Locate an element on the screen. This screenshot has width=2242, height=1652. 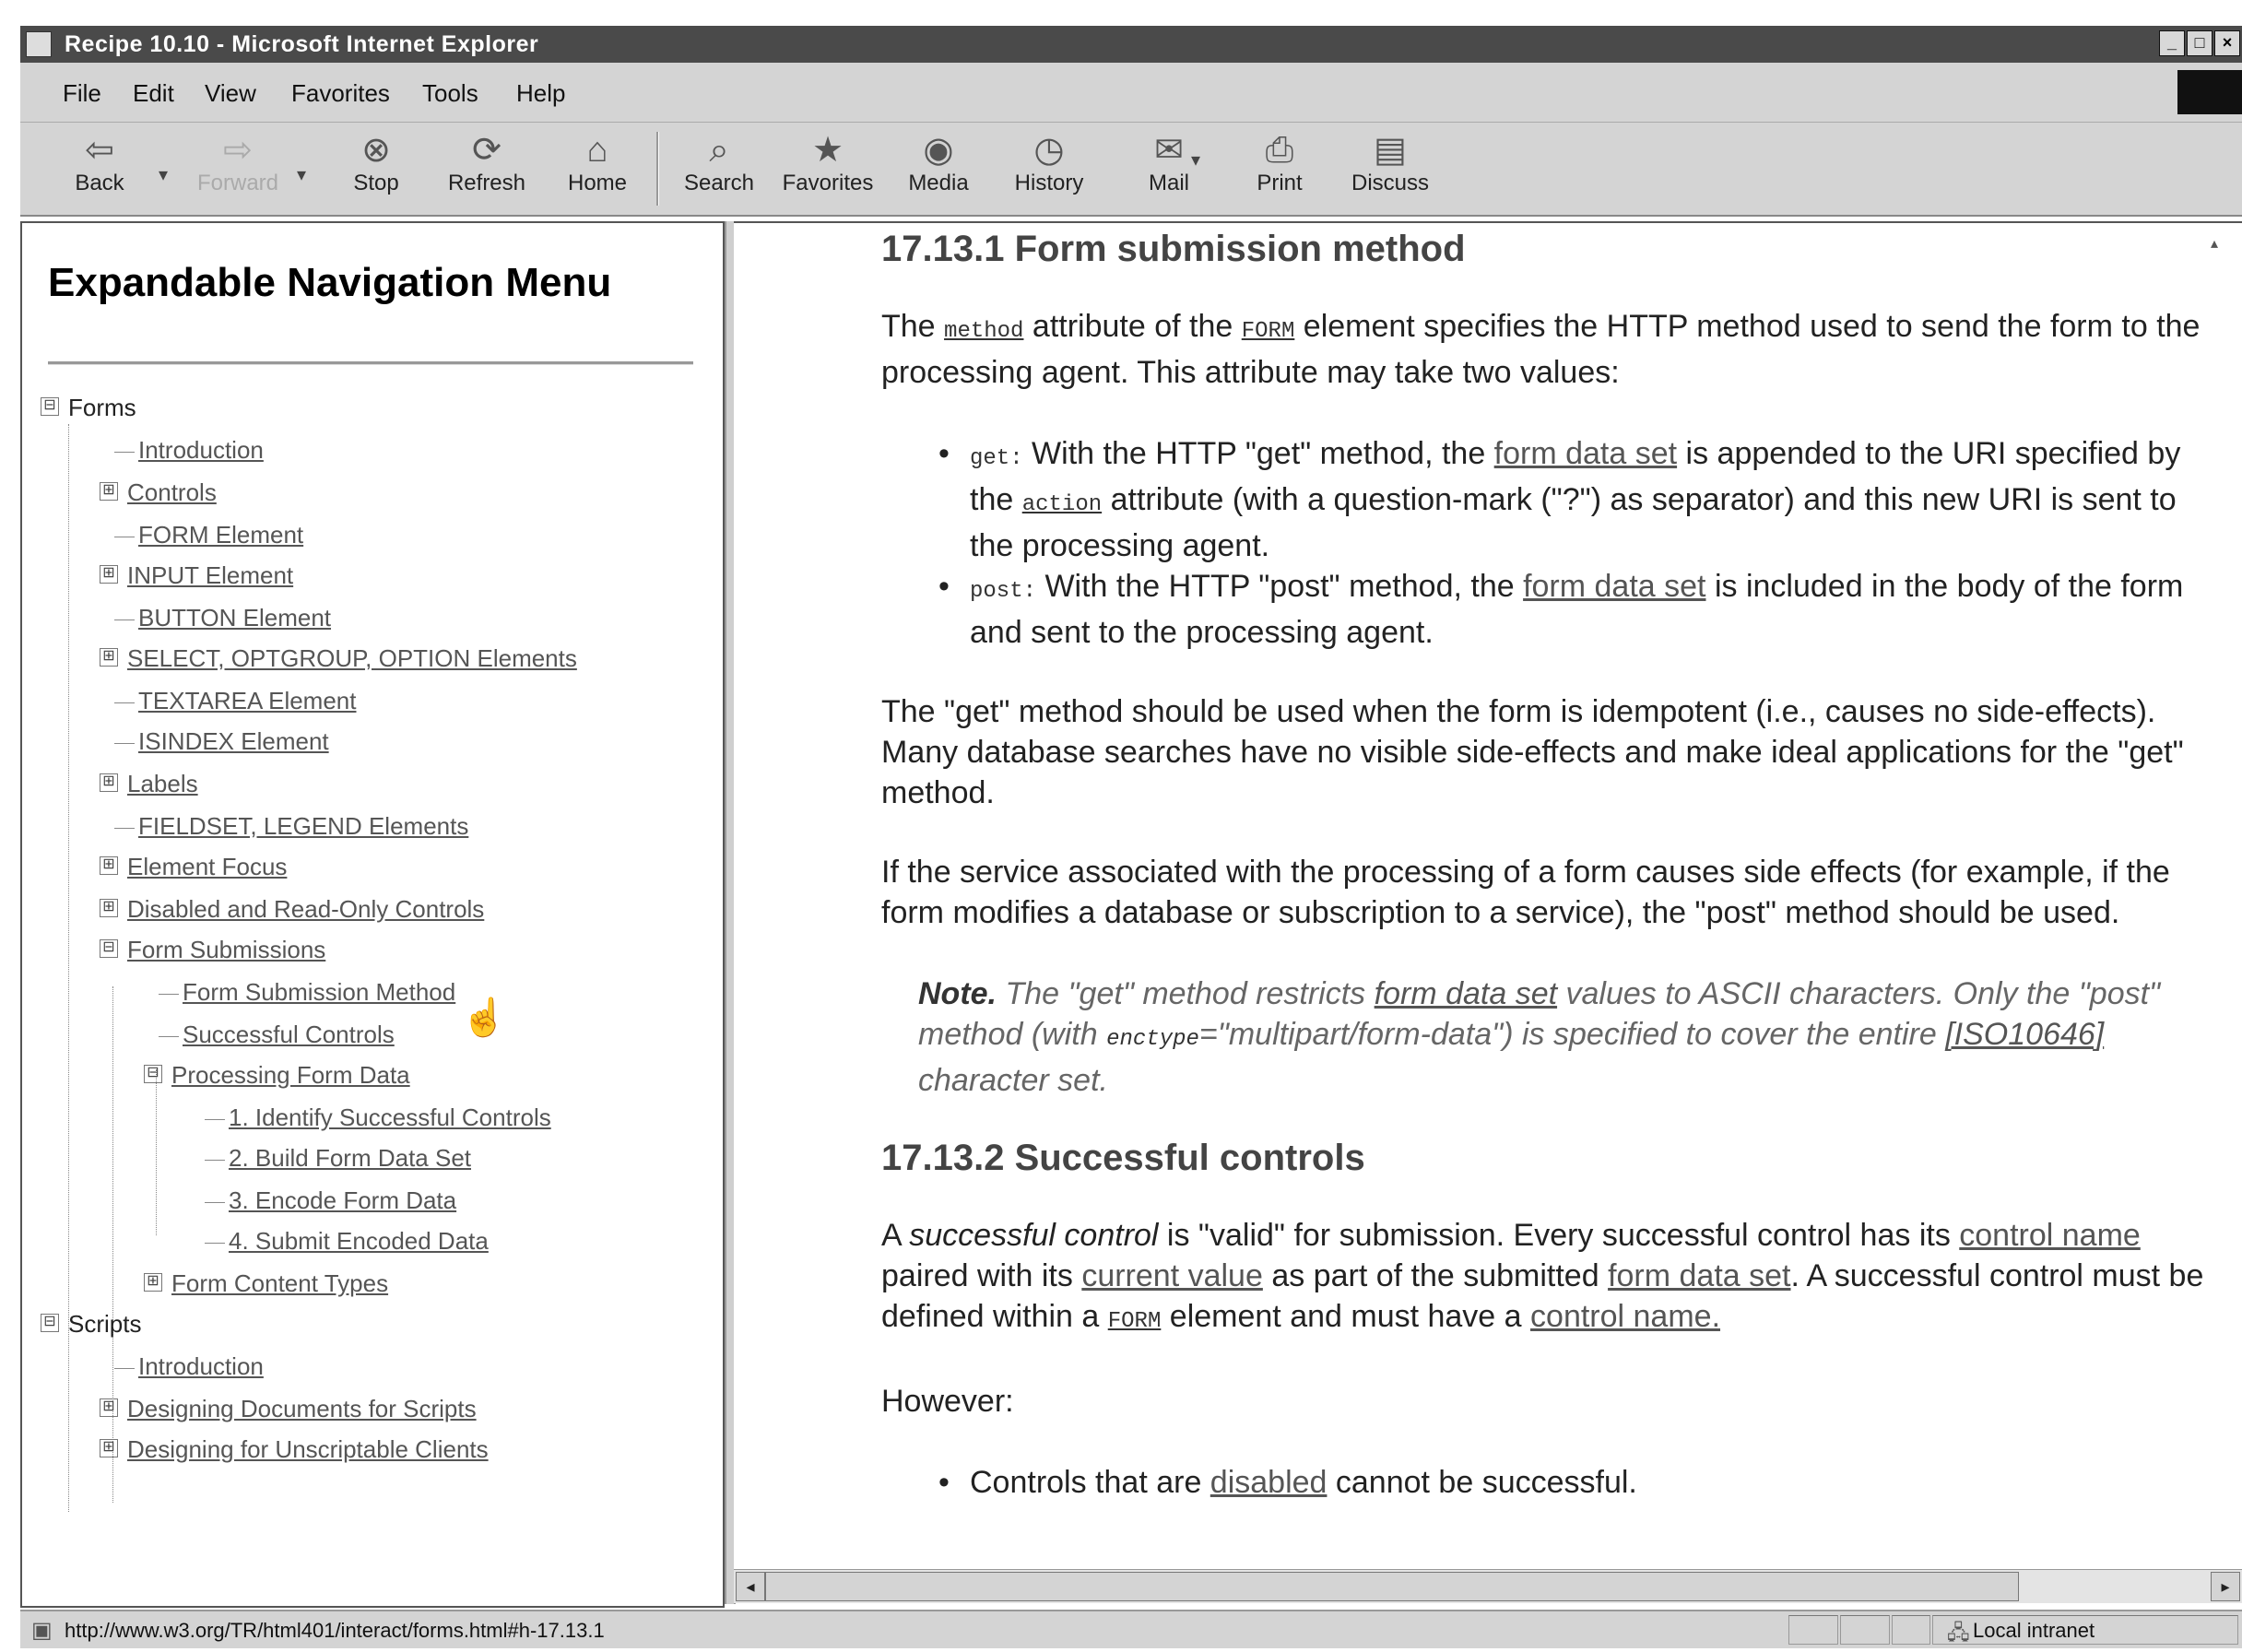
mail-button: ✉ Mail is located at coordinates (1169, 169).